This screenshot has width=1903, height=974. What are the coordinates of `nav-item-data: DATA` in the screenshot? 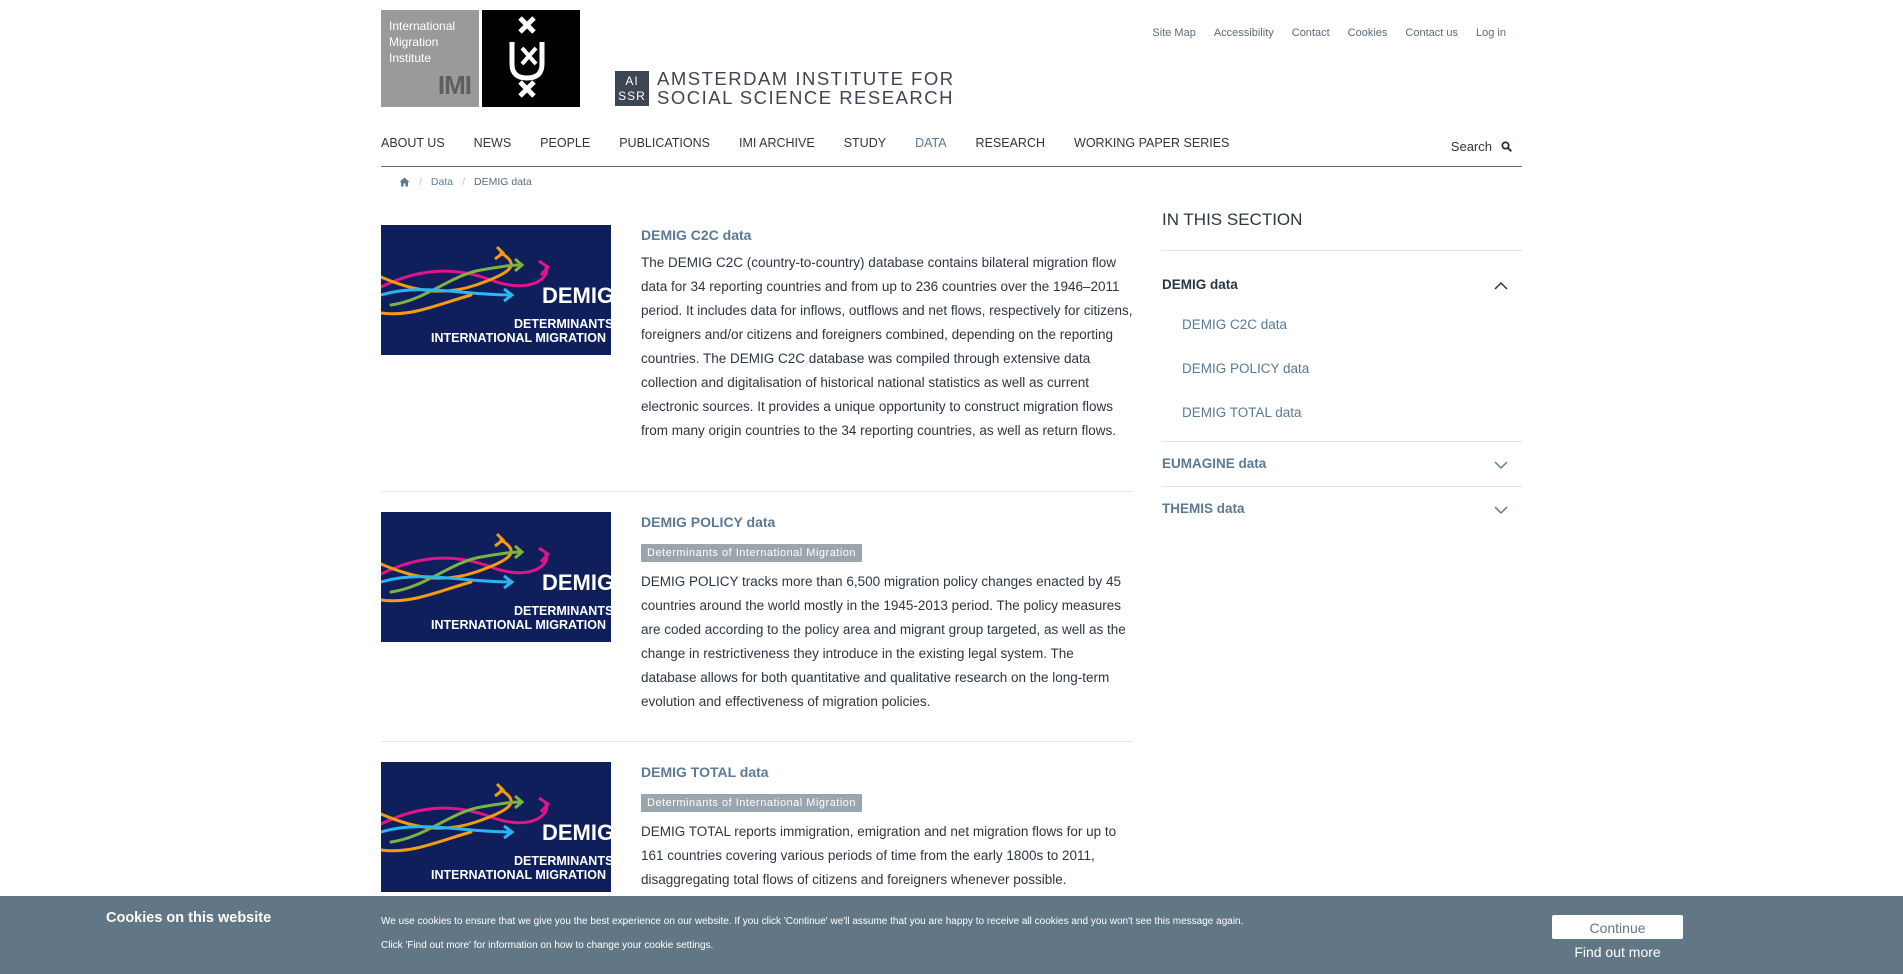 It's located at (930, 143).